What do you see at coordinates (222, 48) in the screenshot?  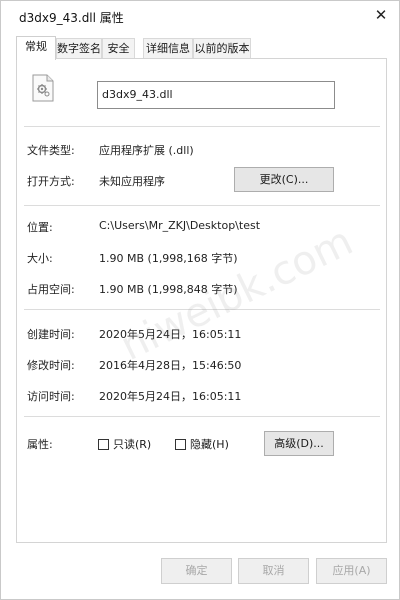 I see `tab-previous-versions: 以前的版本` at bounding box center [222, 48].